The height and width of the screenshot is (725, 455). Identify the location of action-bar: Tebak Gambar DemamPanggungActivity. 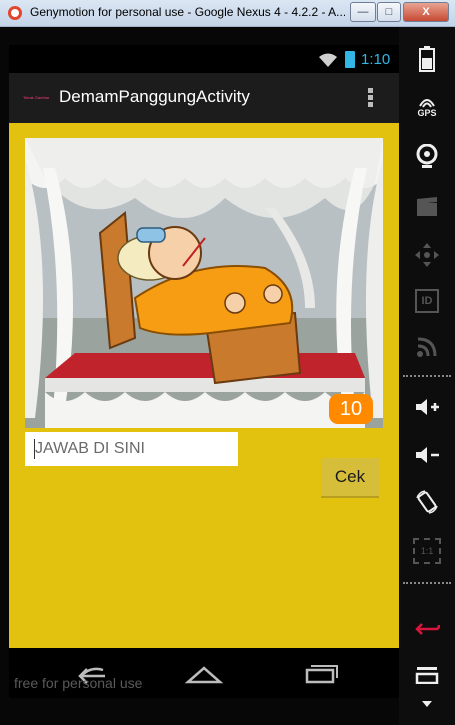
(204, 98).